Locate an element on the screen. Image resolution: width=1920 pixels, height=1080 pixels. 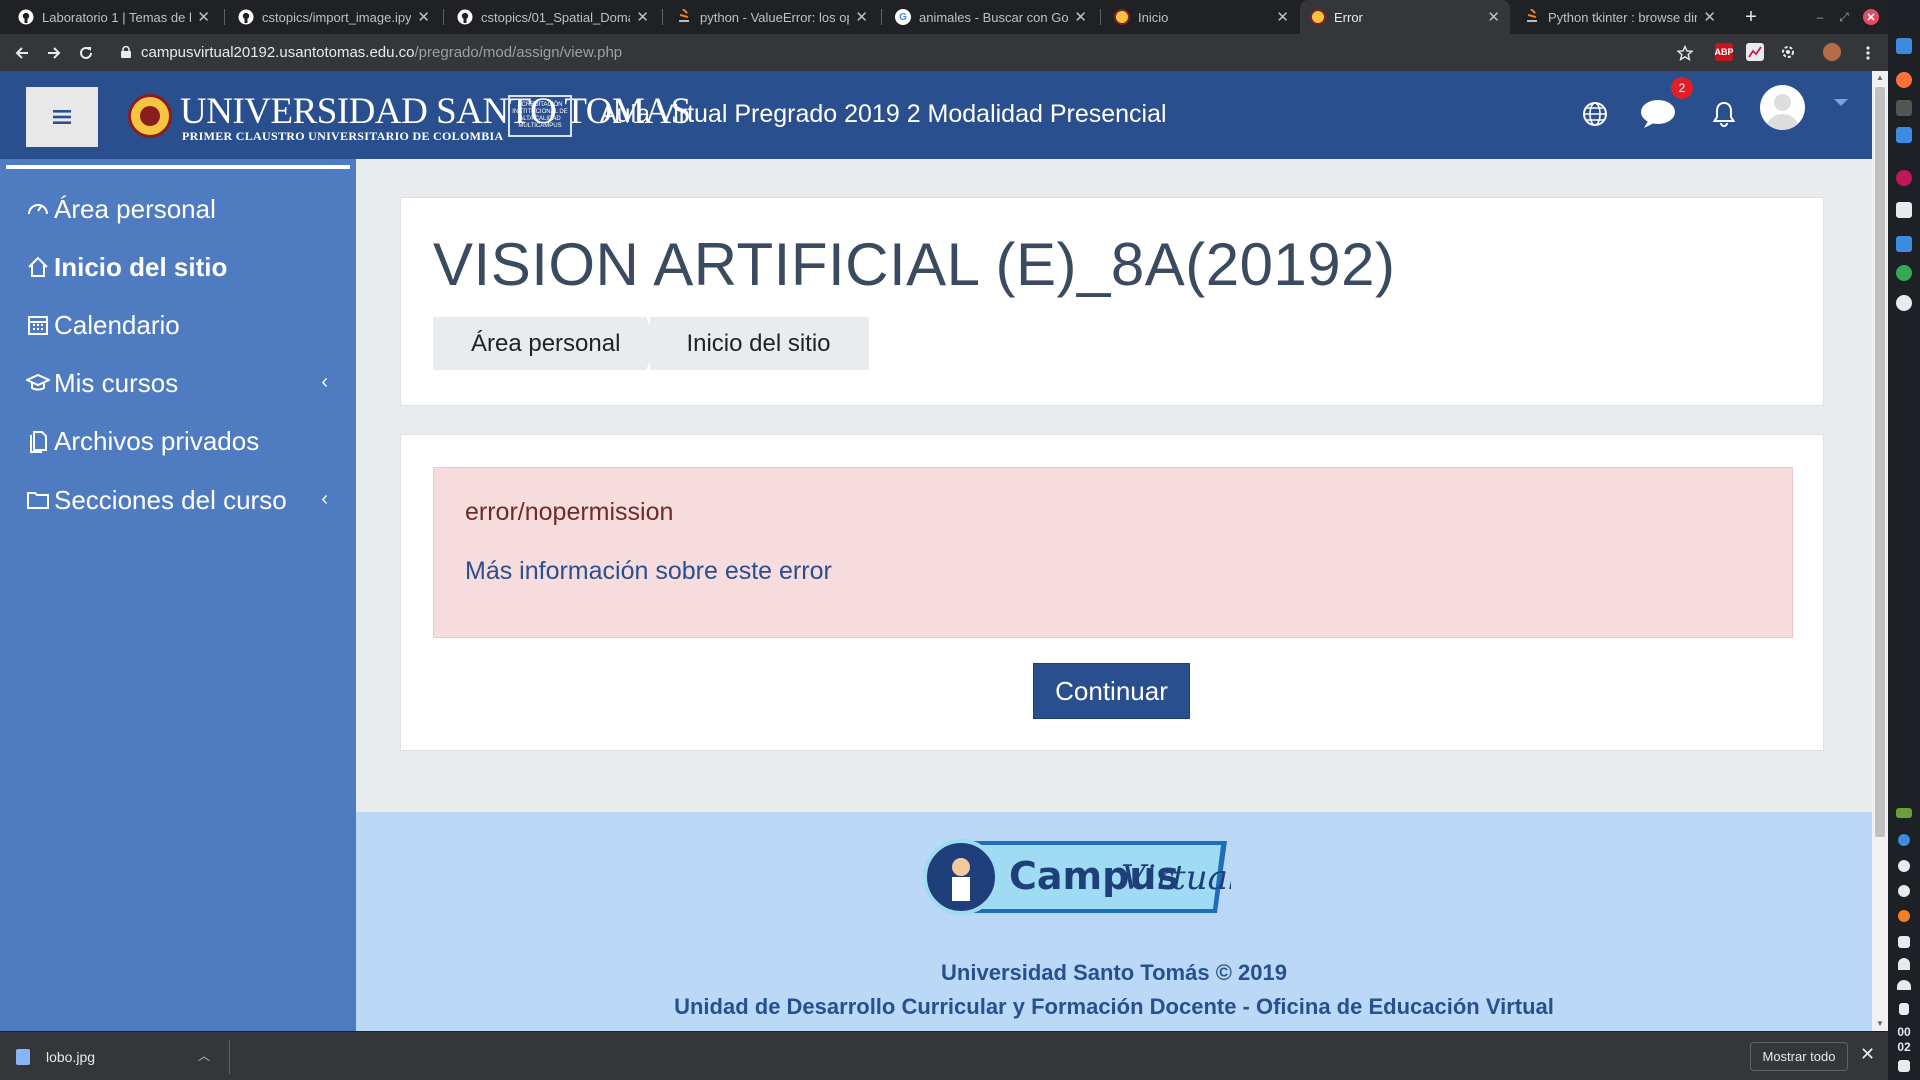
folder-app-icon is located at coordinates (1904, 244).